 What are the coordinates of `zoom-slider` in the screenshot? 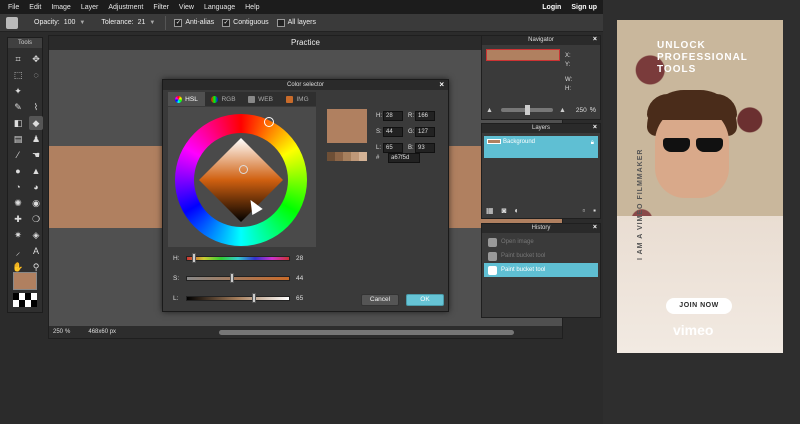 It's located at (526, 110).